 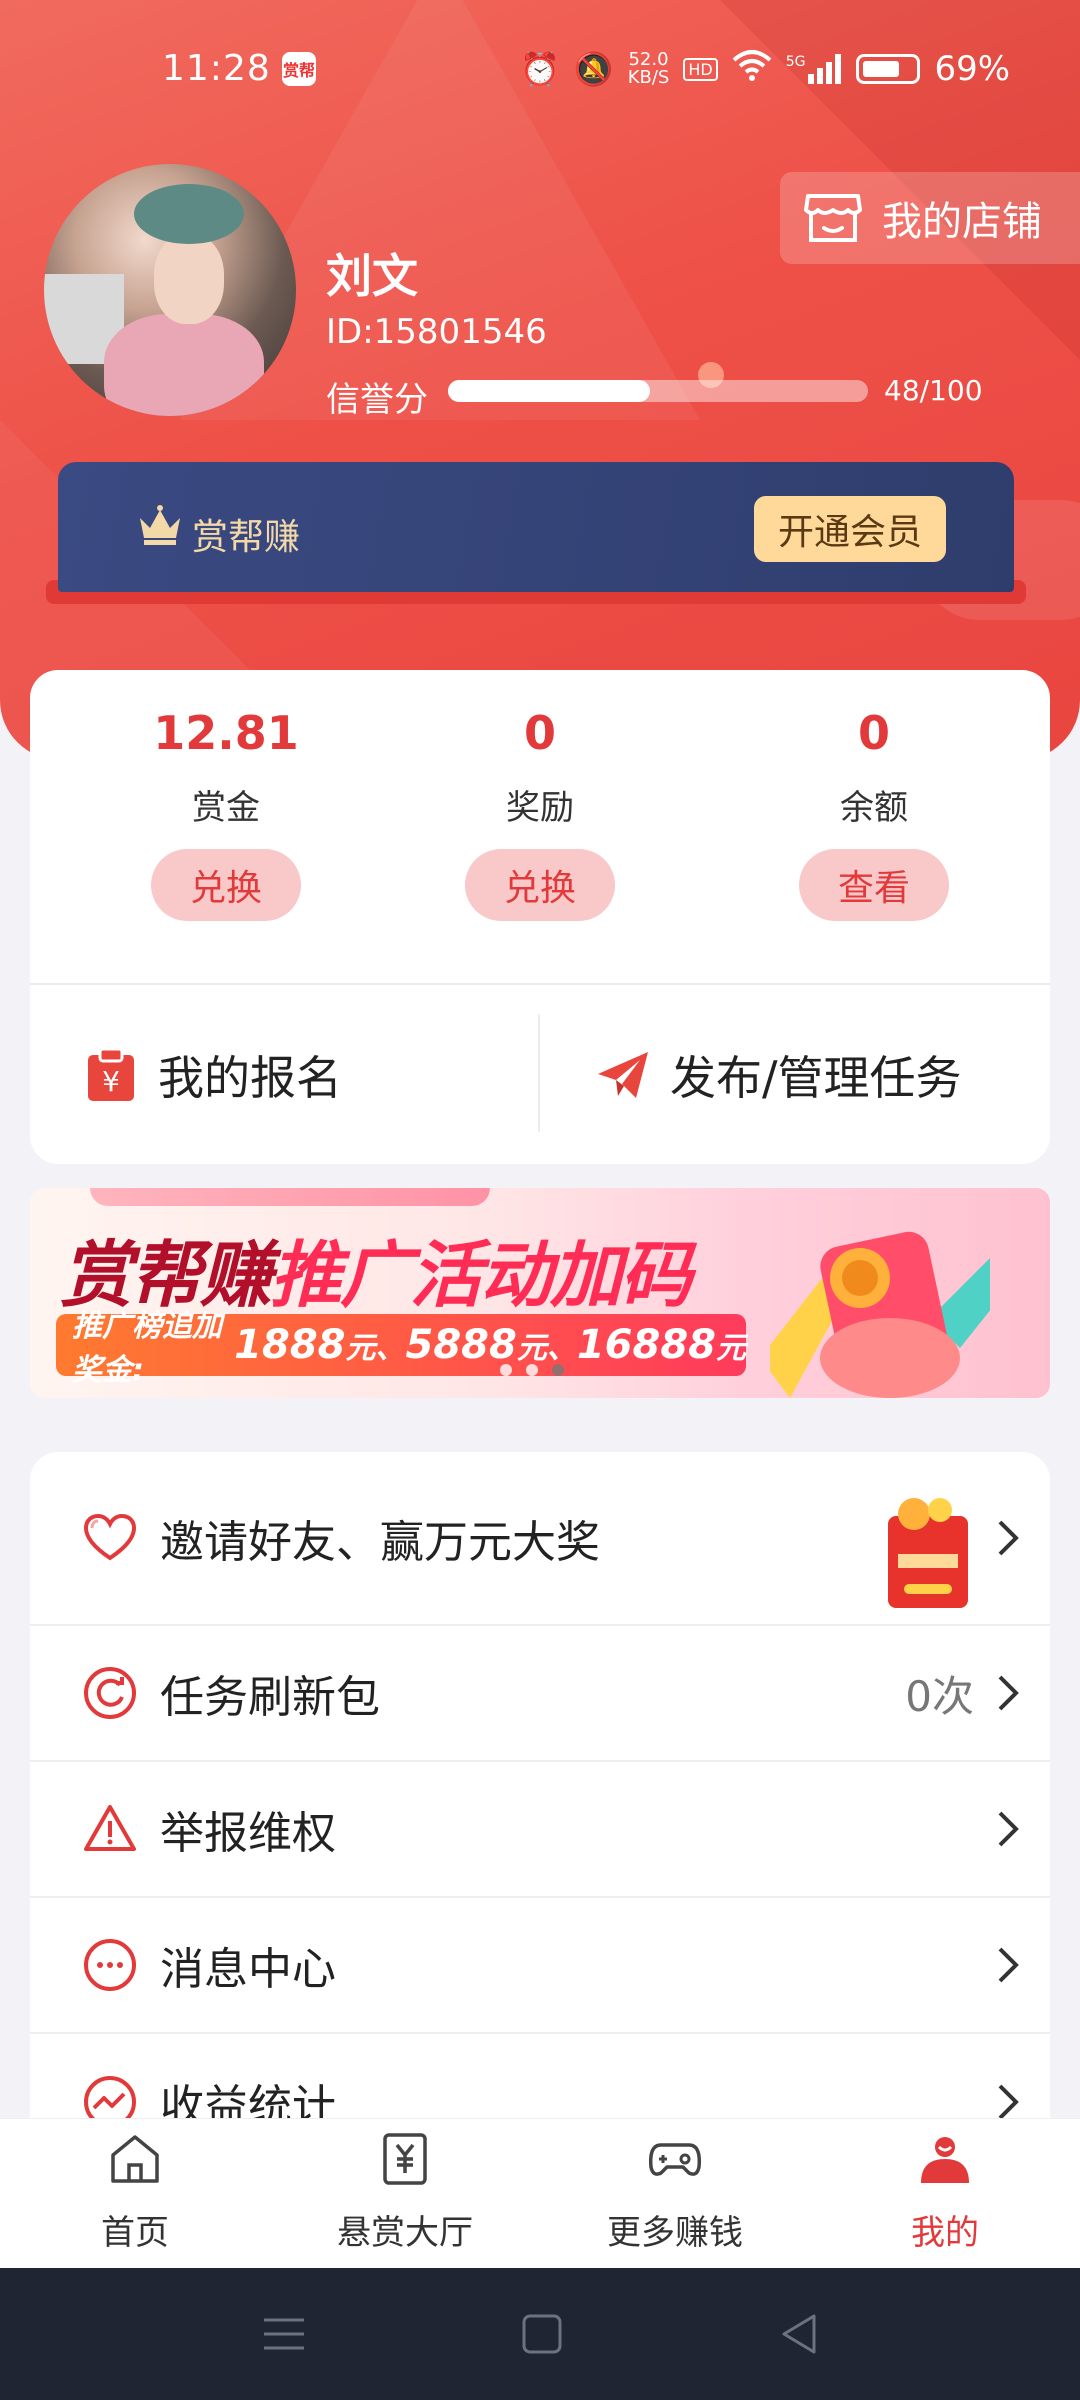 I want to click on net-speed: 52.0 KB/S, so click(x=648, y=68).